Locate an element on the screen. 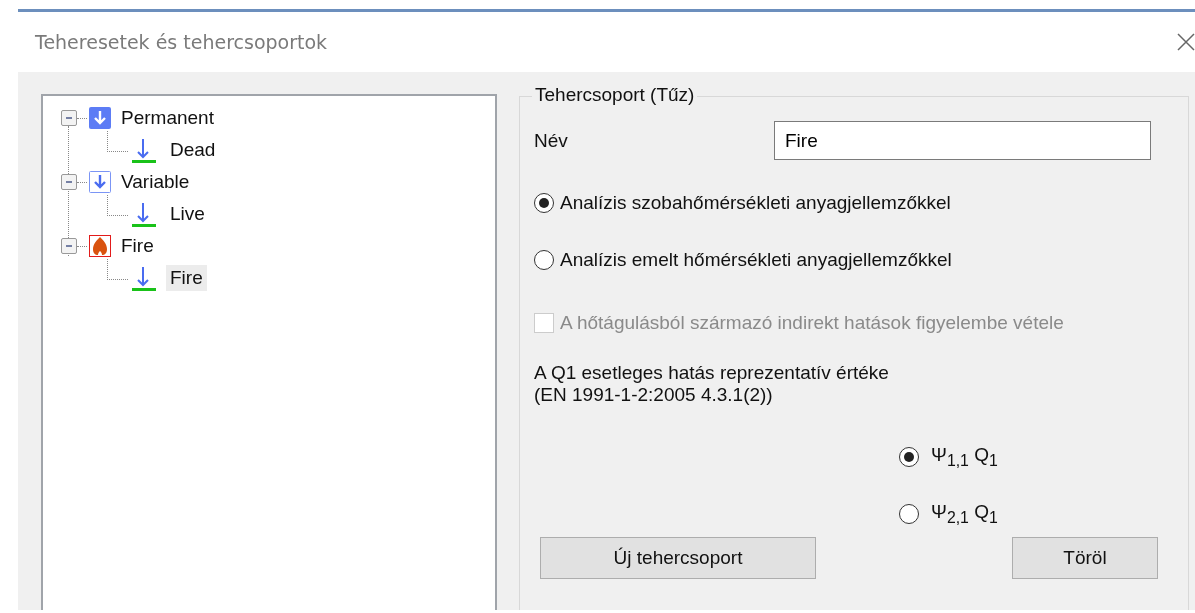 The height and width of the screenshot is (613, 1195). field-label: Név is located at coordinates (551, 140).